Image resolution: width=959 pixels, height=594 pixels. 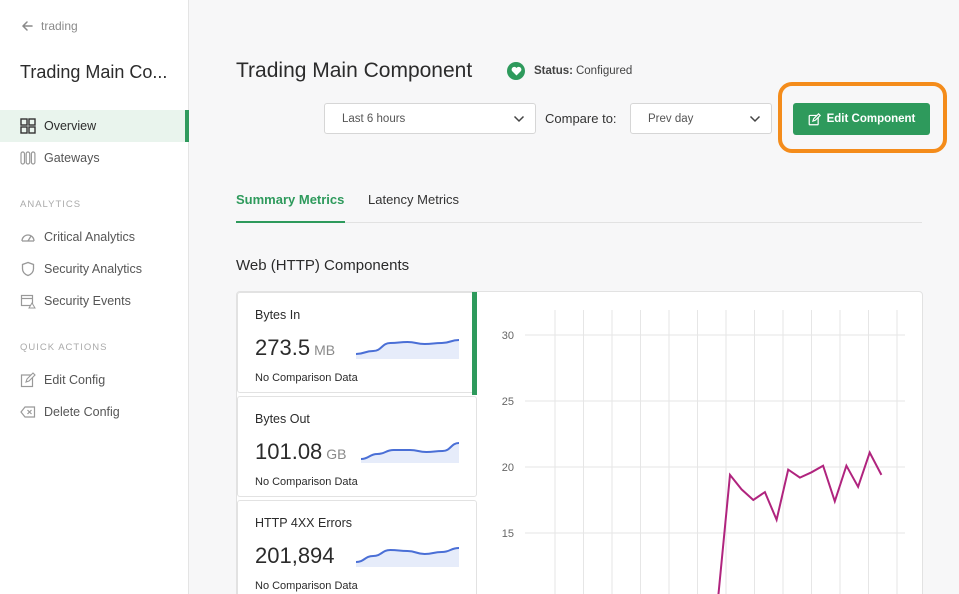 I want to click on backspace-icon, so click(x=27, y=412).